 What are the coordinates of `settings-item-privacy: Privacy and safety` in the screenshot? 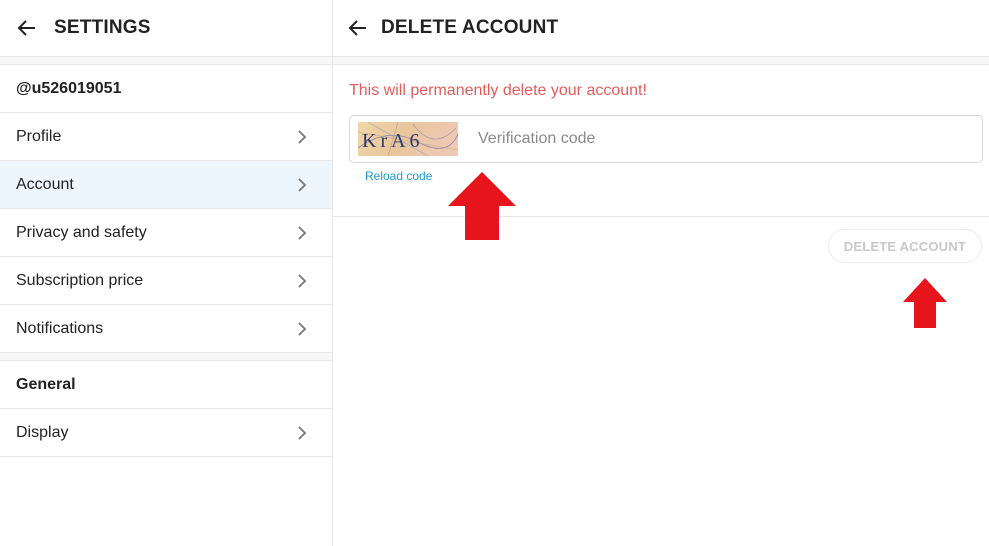 It's located at (166, 233).